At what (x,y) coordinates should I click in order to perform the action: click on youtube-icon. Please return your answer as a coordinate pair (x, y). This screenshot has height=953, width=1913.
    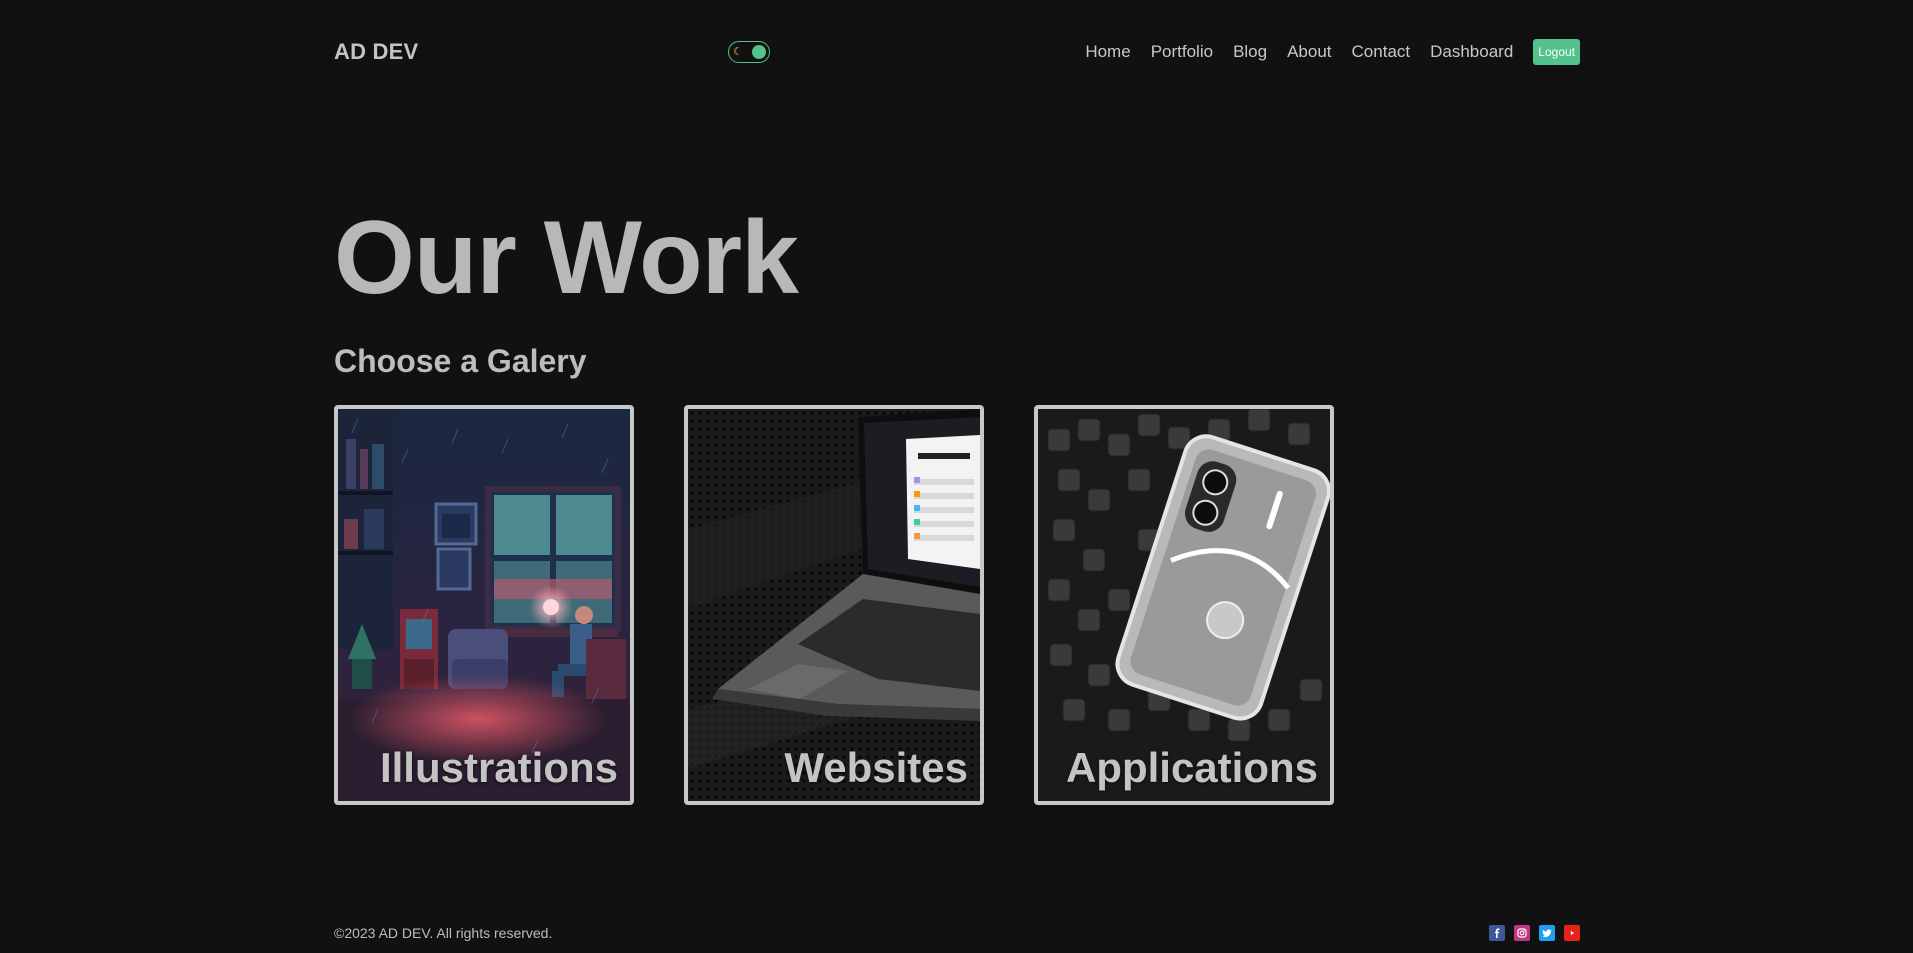
    Looking at the image, I should click on (1572, 933).